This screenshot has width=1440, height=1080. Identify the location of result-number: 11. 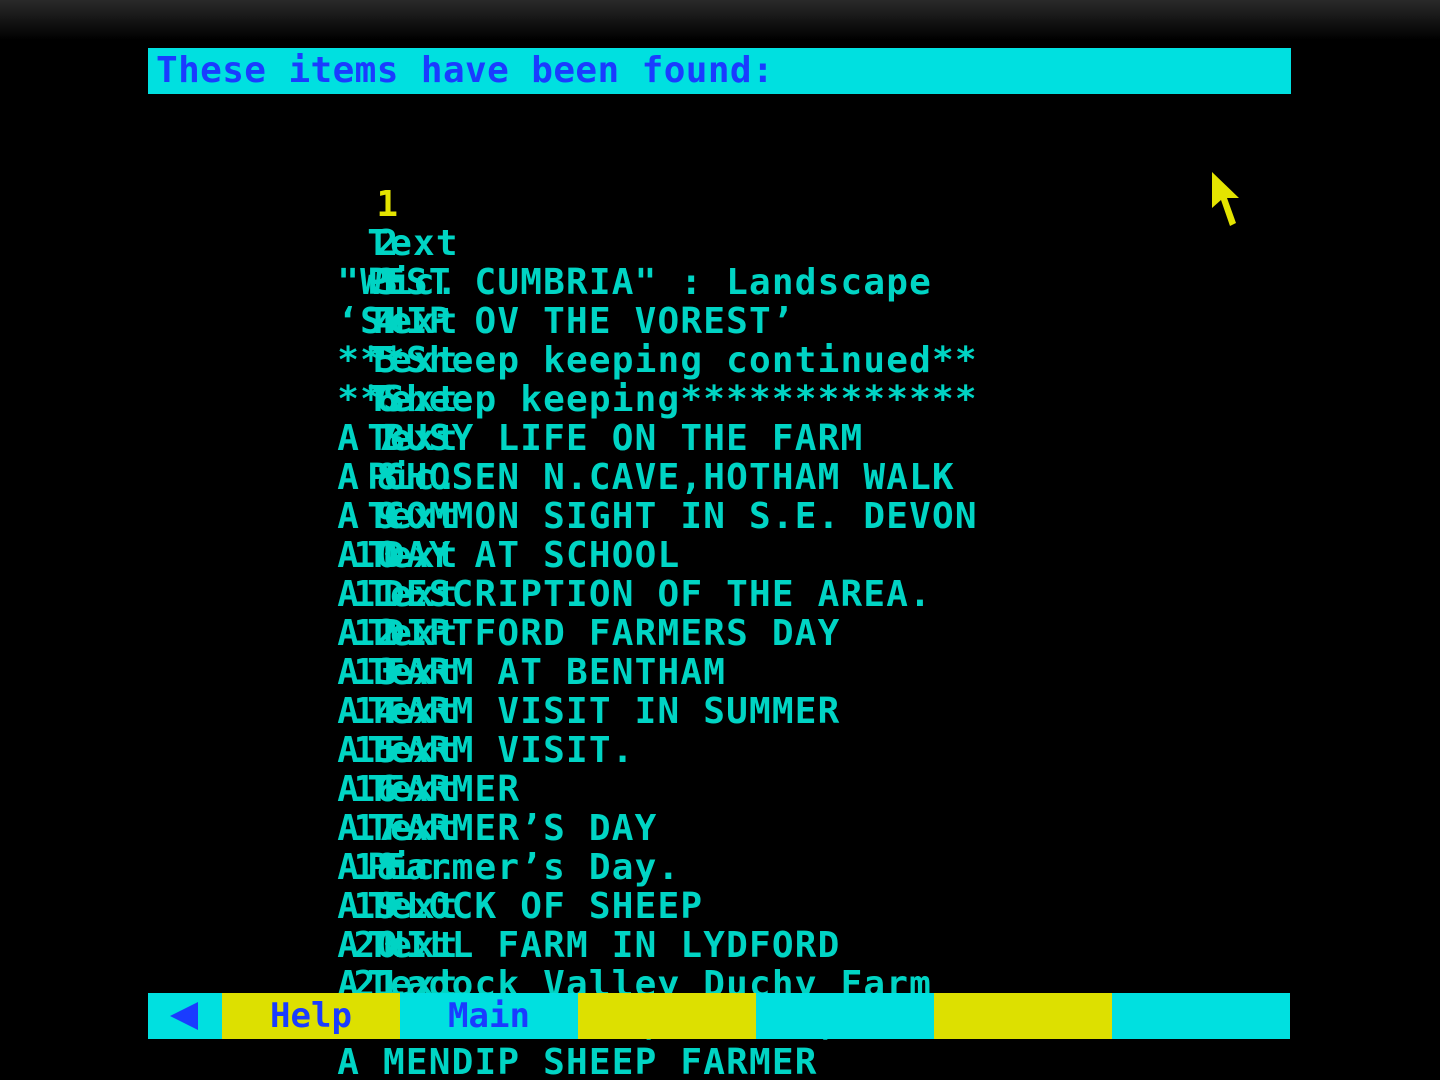
(376, 594).